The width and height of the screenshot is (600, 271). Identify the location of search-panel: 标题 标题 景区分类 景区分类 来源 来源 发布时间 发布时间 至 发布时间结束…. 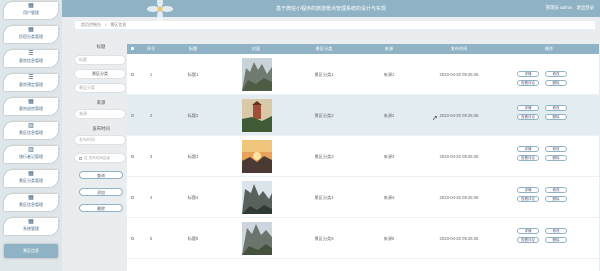
(101, 128).